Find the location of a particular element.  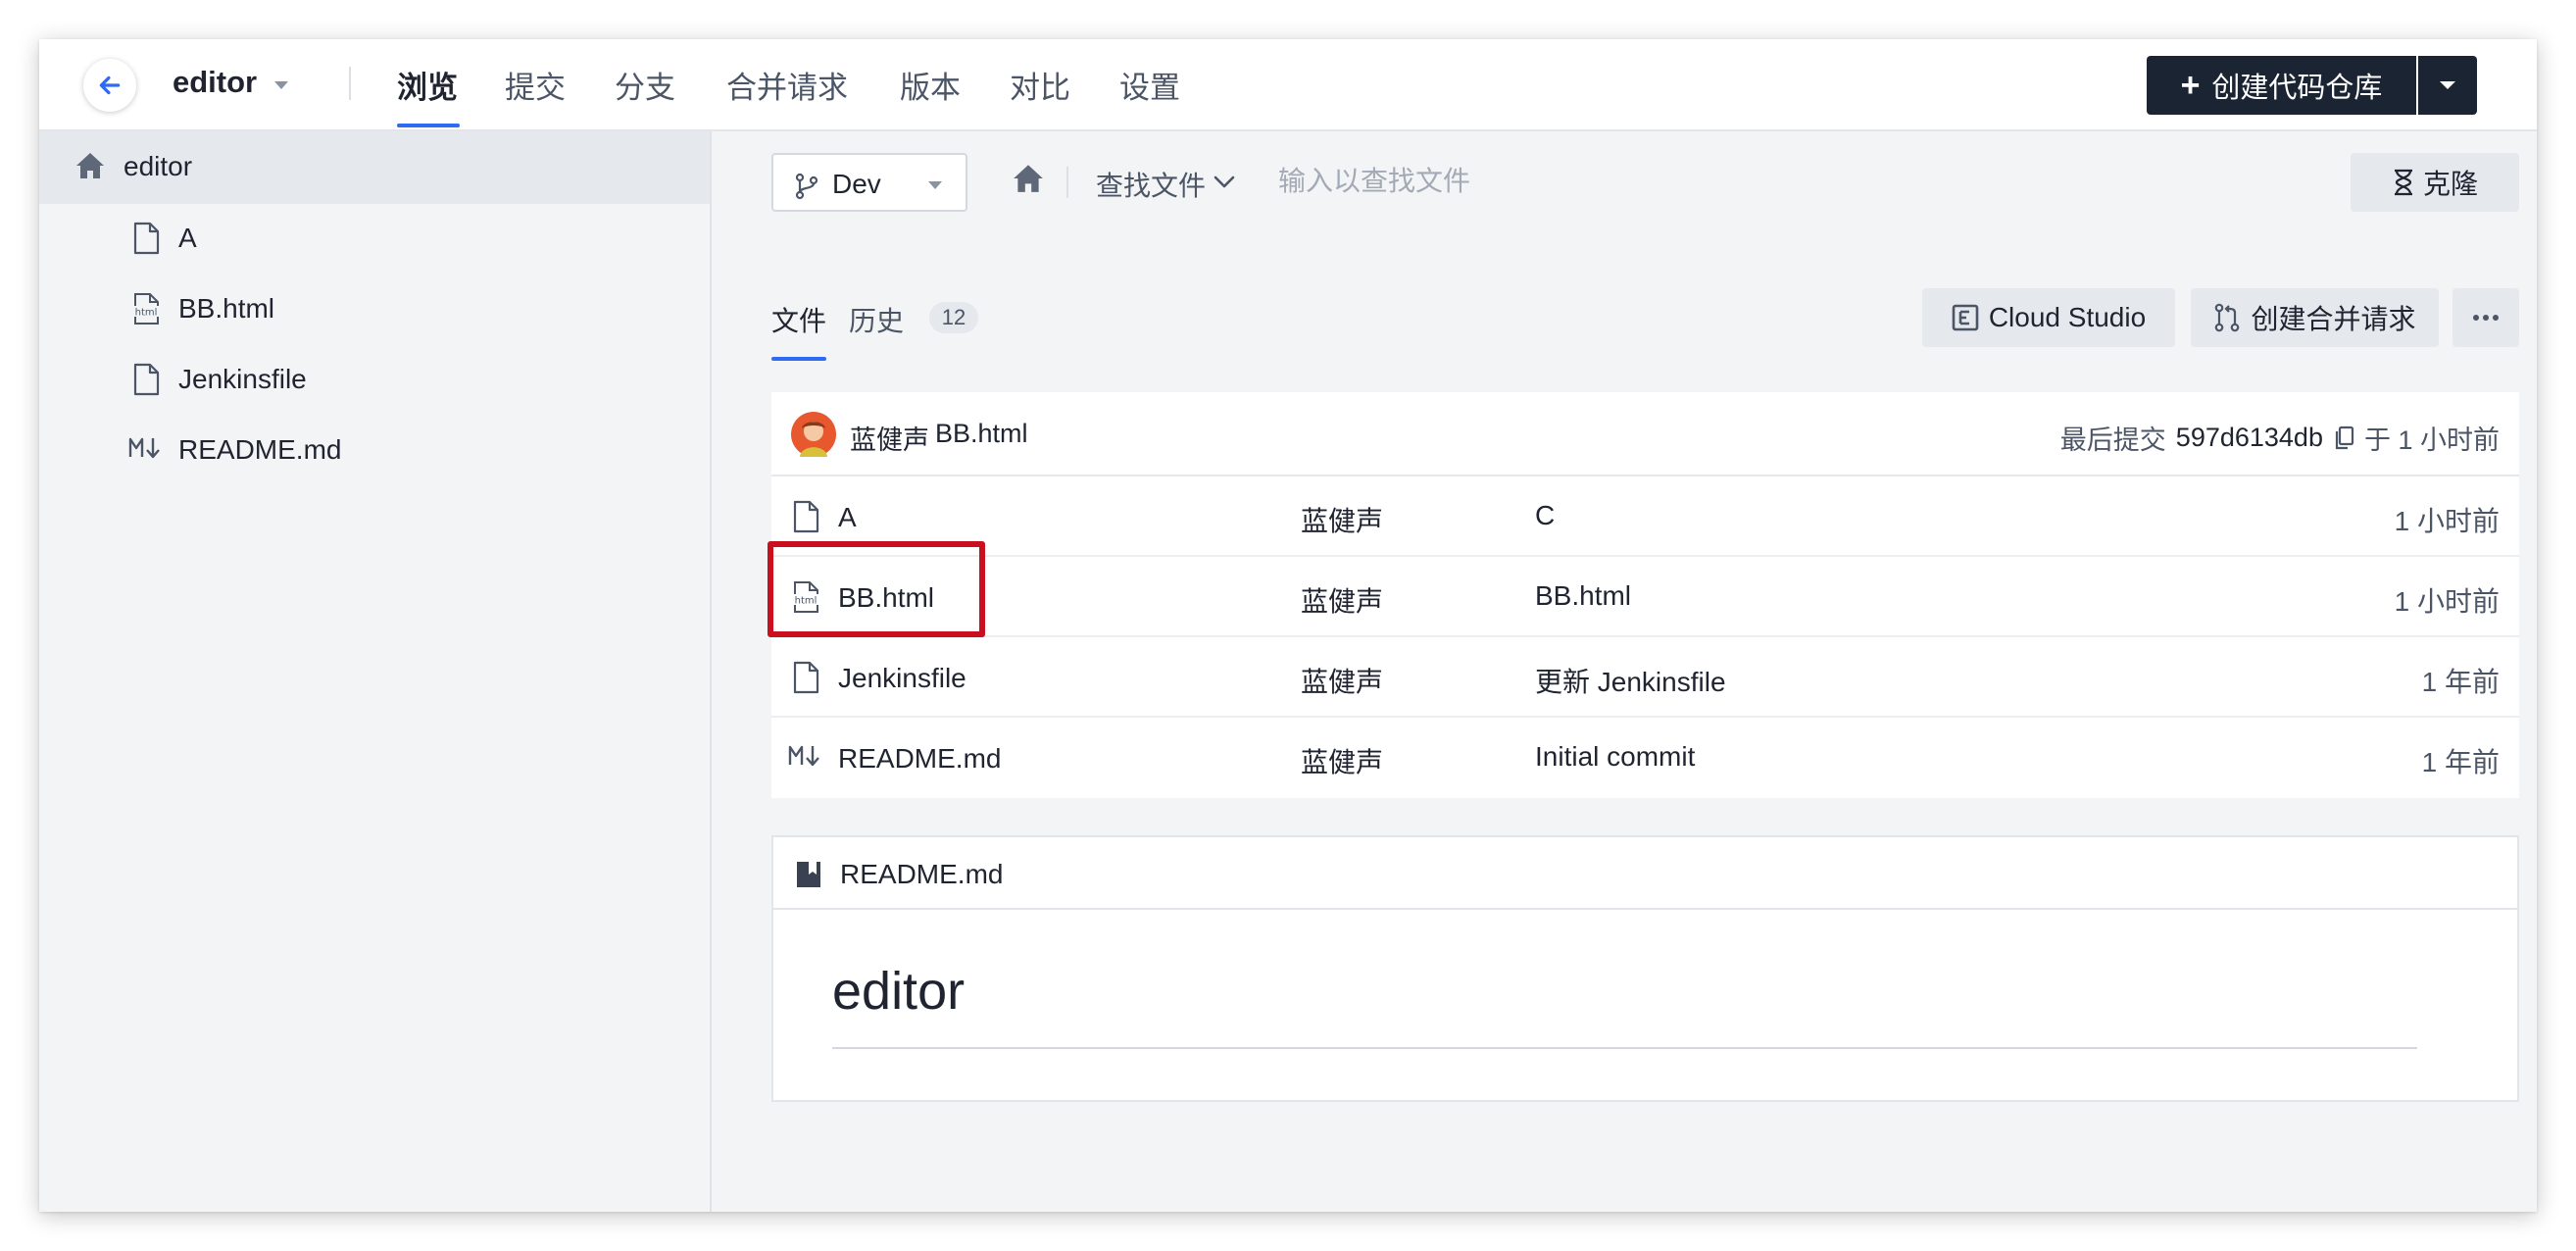

create-merge-request-button: 创建合并请求 is located at coordinates (2315, 317).